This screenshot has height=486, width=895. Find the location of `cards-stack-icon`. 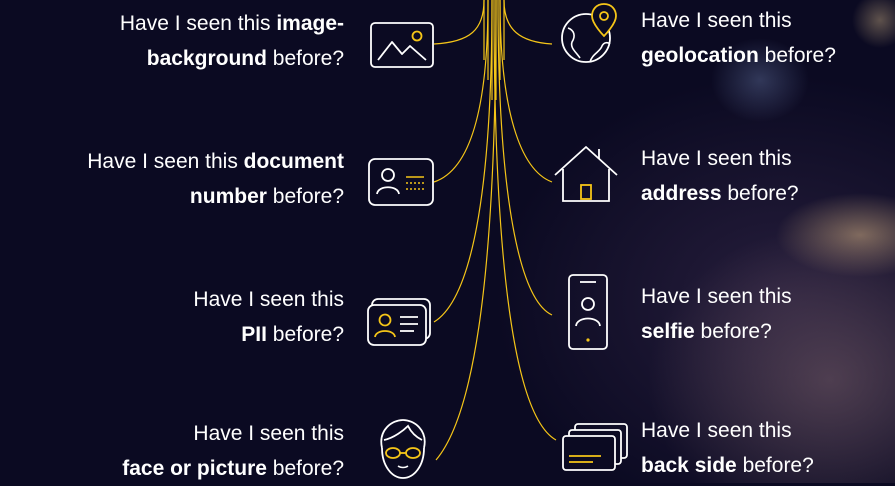

cards-stack-icon is located at coordinates (595, 448).